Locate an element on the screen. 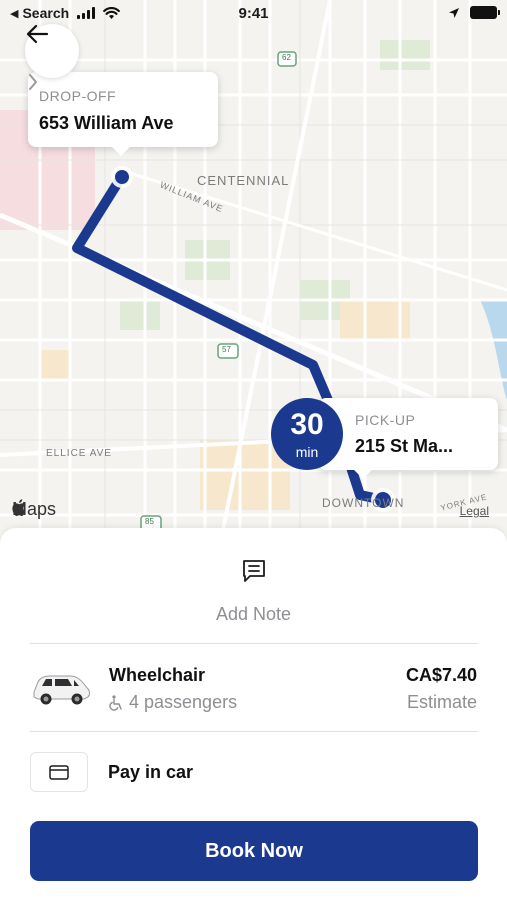 This screenshot has height=900, width=507. status-time: 9:41 is located at coordinates (253, 13).